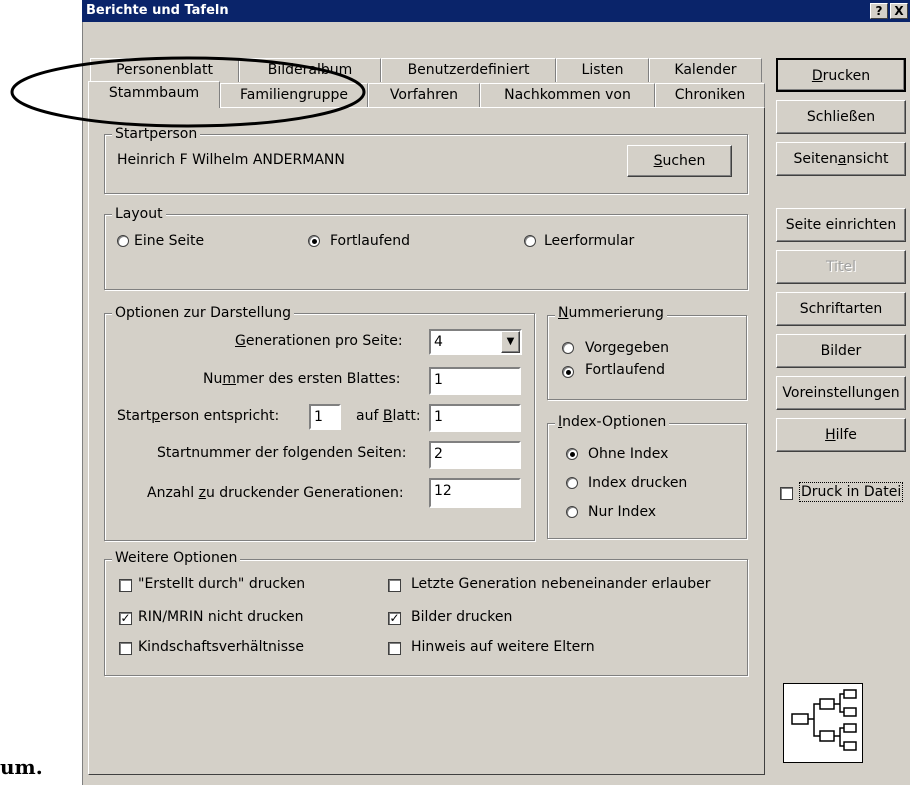 This screenshot has width=910, height=785. What do you see at coordinates (841, 75) in the screenshot?
I see `drucken-button: Drucken` at bounding box center [841, 75].